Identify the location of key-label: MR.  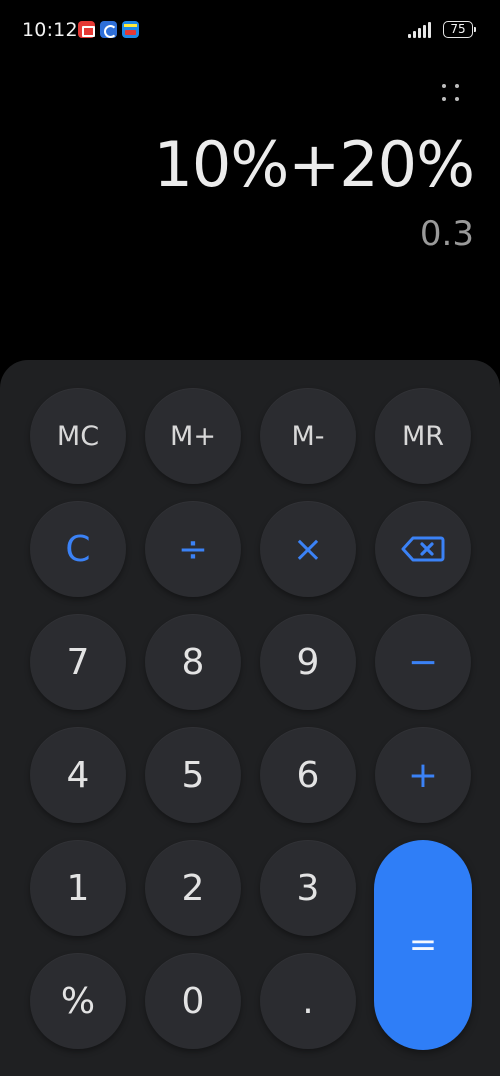
(423, 436).